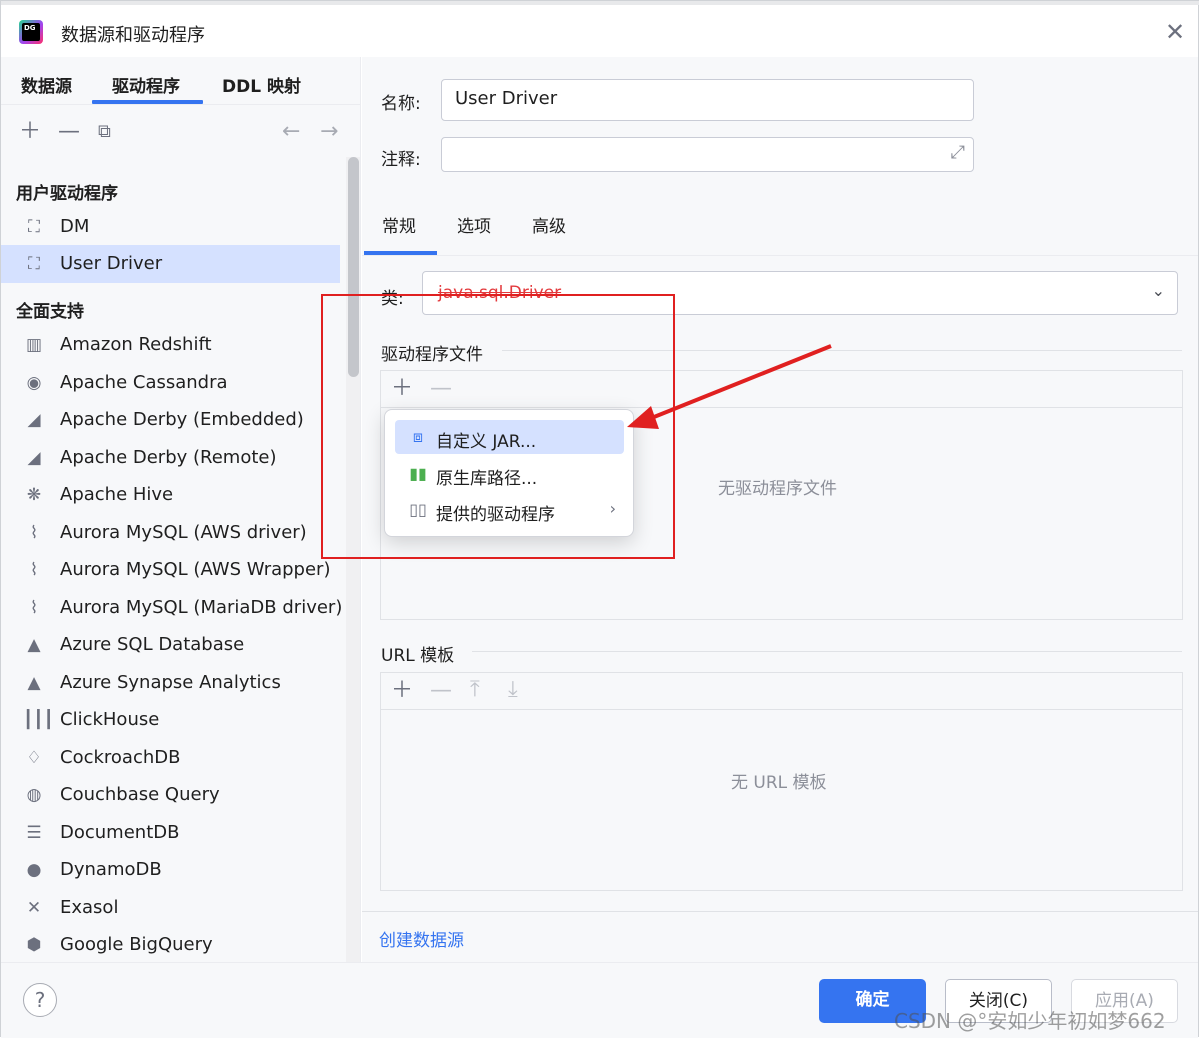 The height and width of the screenshot is (1038, 1199). Describe the element at coordinates (1030, 1021) in the screenshot. I see `watermark: CSDN @°安如少年初如梦662` at that location.